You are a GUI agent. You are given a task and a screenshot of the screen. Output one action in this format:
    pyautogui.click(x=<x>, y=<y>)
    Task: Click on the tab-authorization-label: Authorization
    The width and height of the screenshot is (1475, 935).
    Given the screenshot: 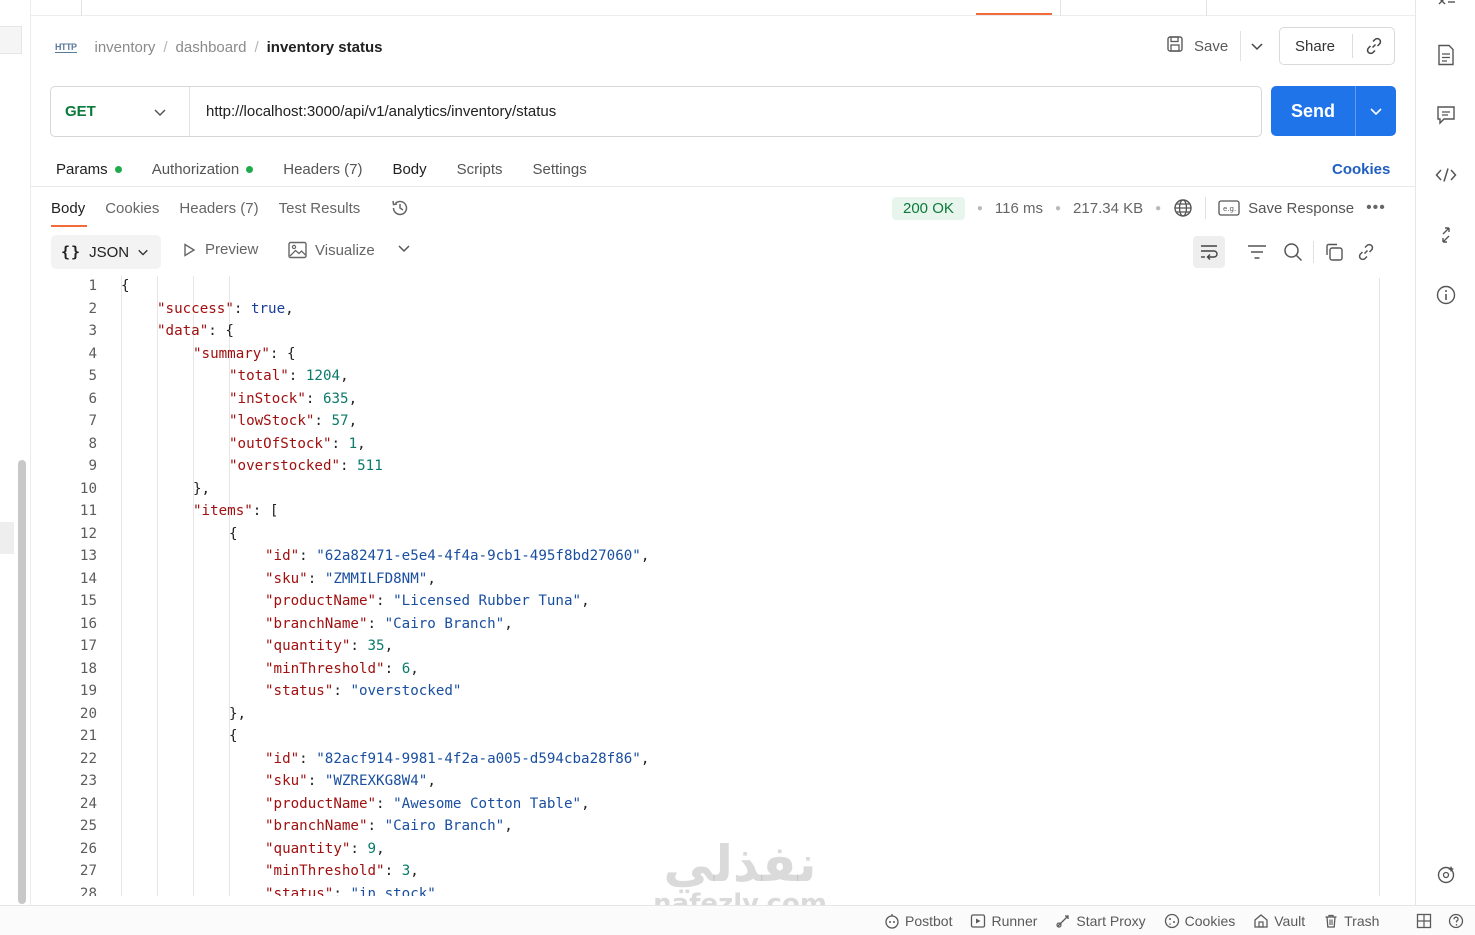 What is the action you would take?
    pyautogui.click(x=195, y=169)
    